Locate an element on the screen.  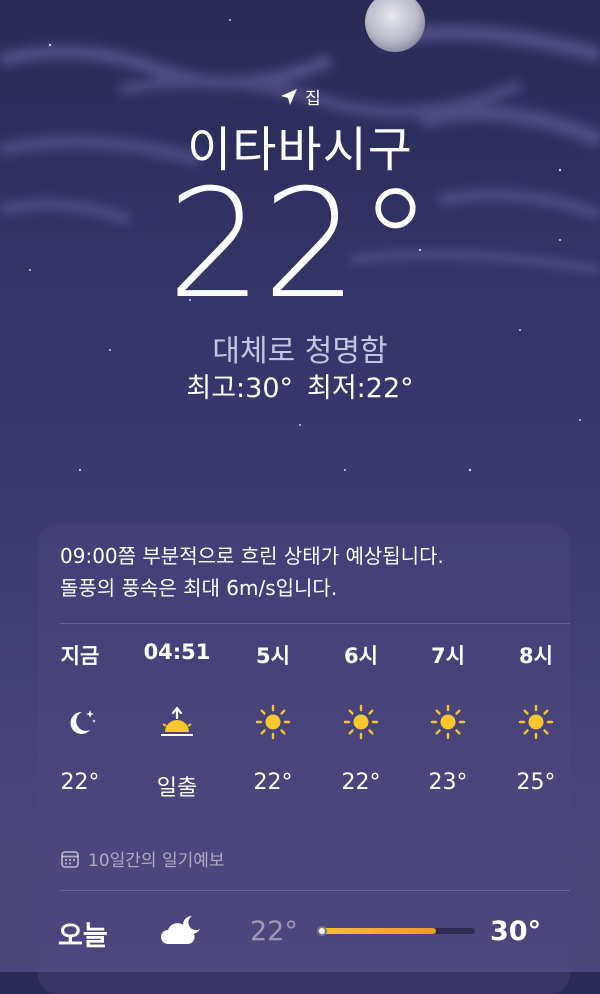
location-tag-label: 집 is located at coordinates (313, 99).